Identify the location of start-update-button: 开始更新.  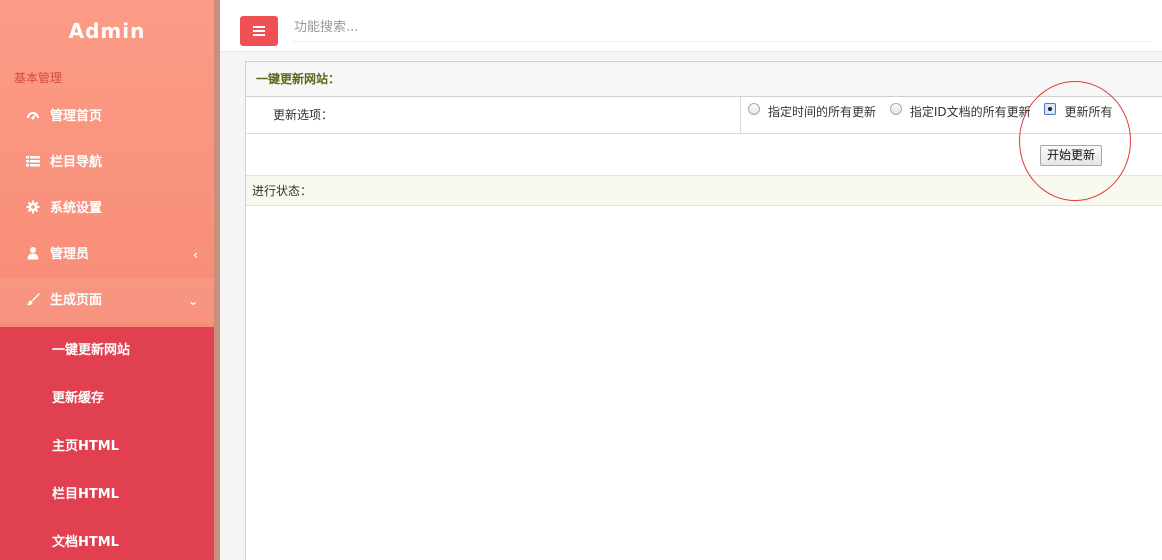
(1071, 155).